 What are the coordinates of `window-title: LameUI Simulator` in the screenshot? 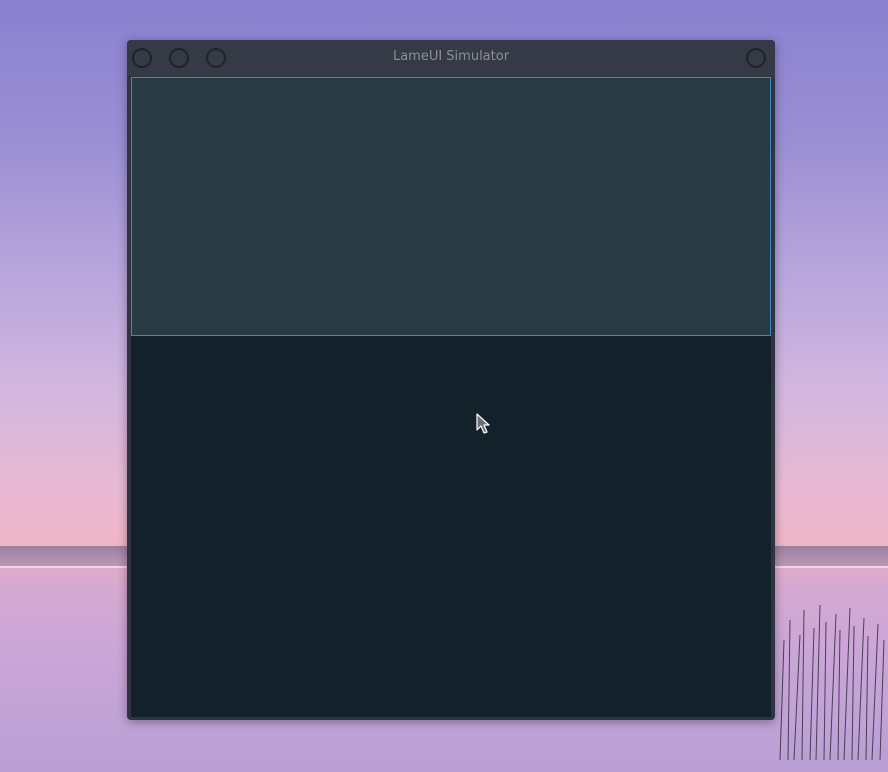 It's located at (451, 56).